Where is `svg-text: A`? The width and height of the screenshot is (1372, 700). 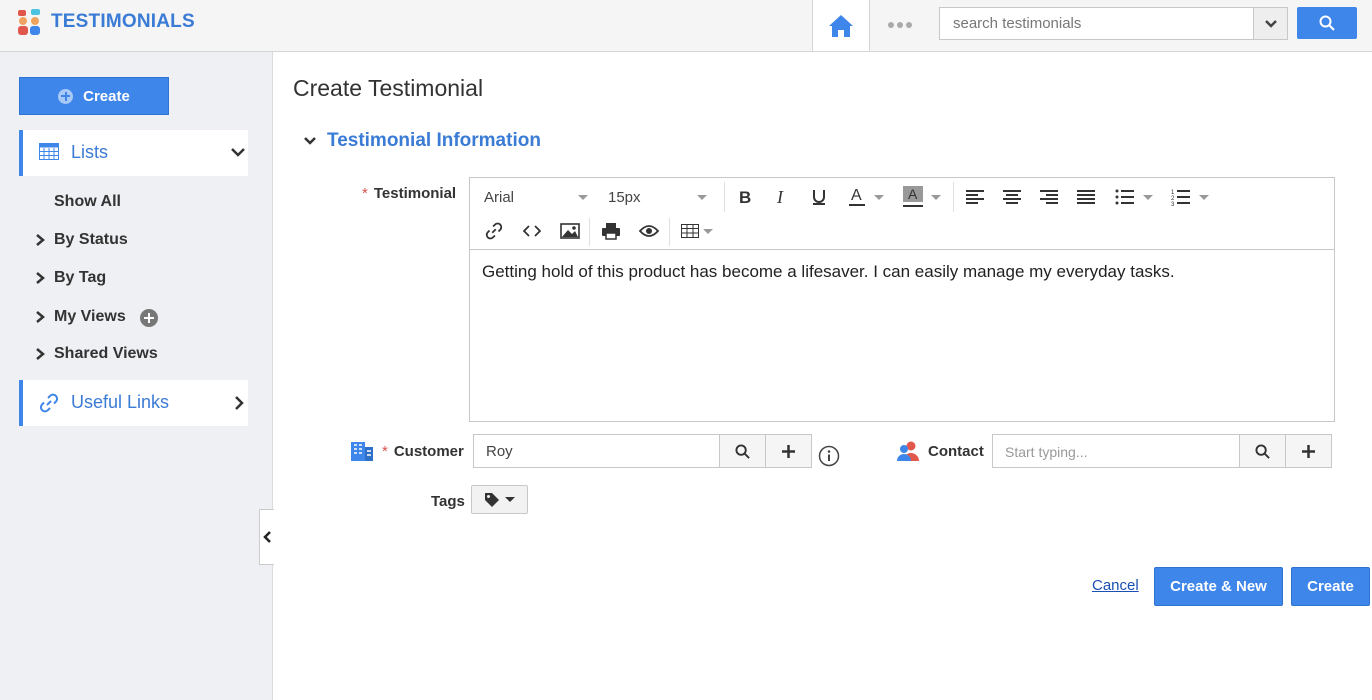 svg-text: A is located at coordinates (913, 194).